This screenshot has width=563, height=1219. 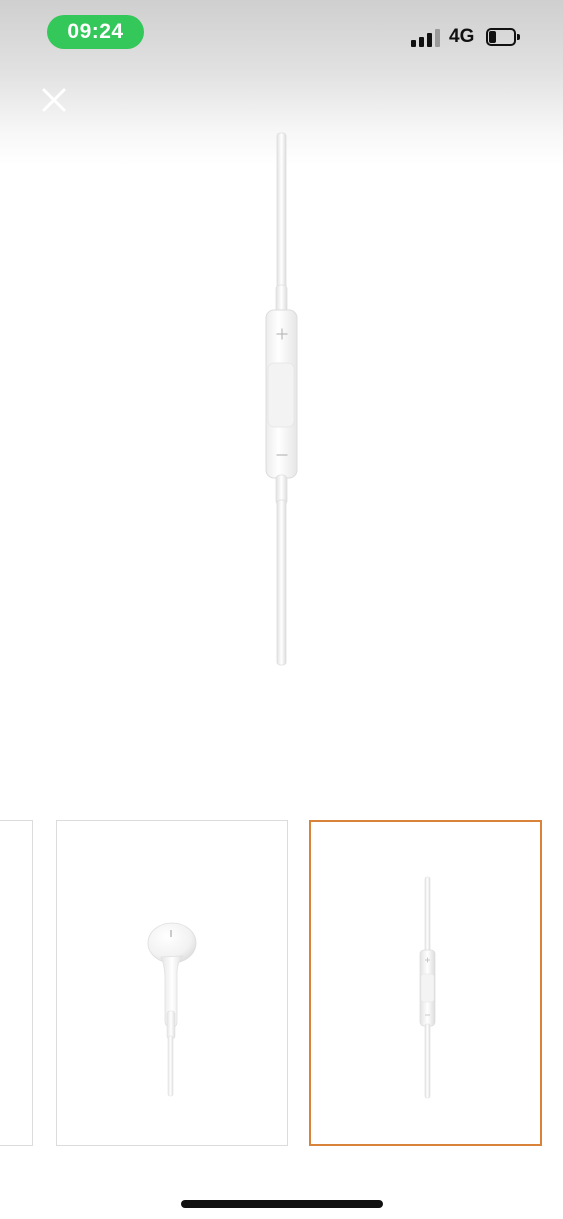 I want to click on home-indicator, so click(x=282, y=1204).